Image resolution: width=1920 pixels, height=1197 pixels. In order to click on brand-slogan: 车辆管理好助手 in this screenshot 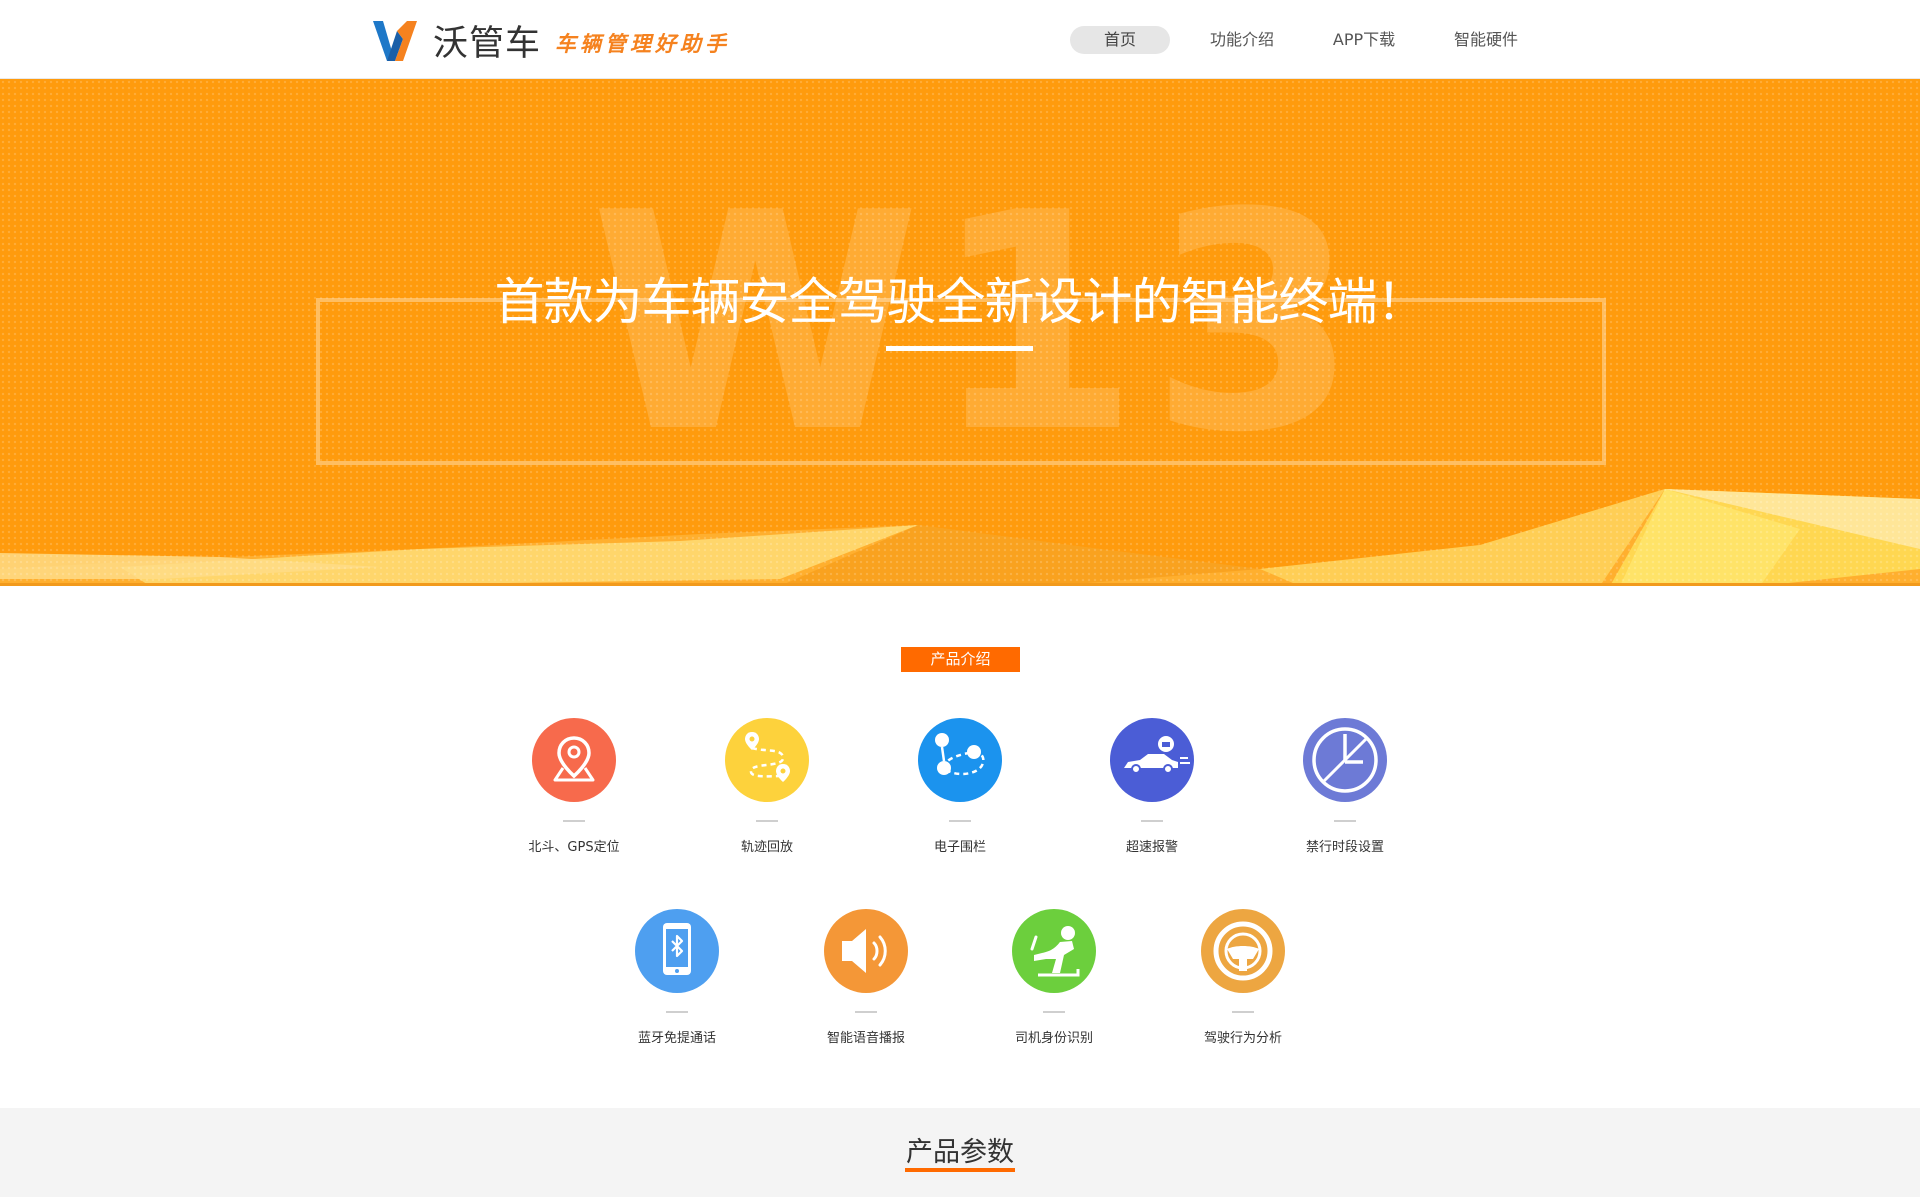, I will do `click(643, 43)`.